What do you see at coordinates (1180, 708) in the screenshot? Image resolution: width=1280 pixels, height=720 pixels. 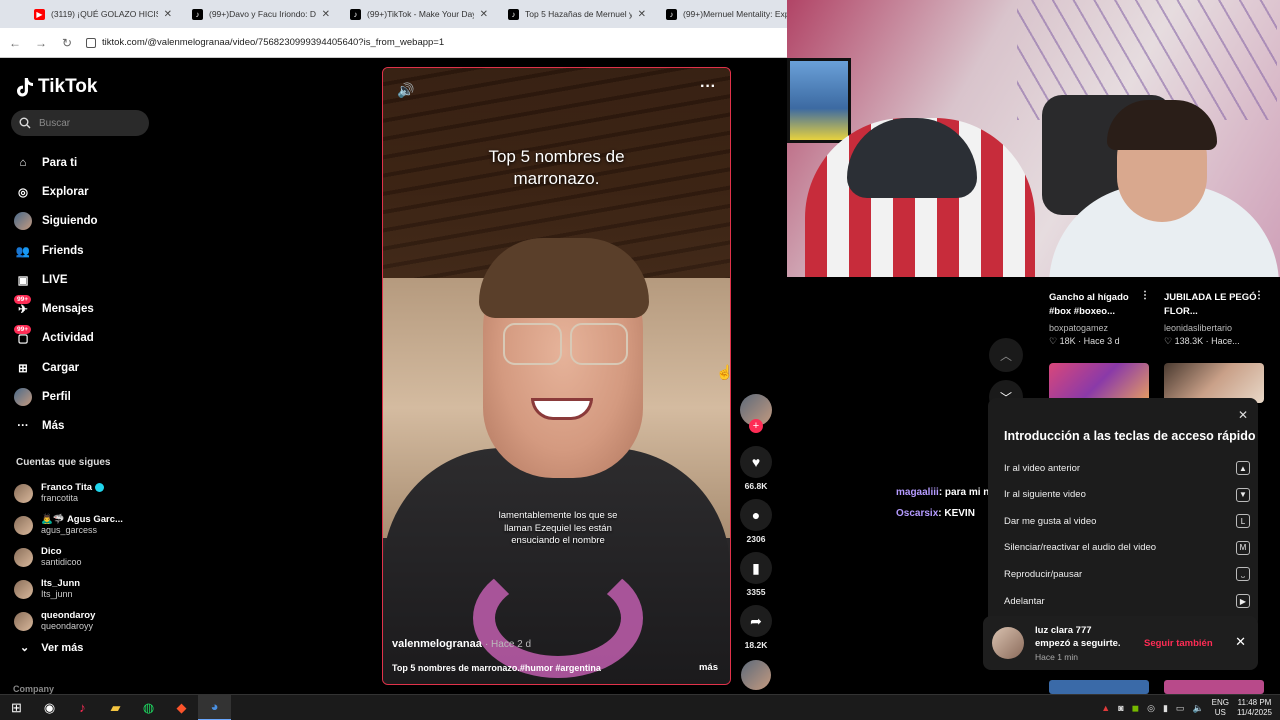 I see `network-icon: ▭` at bounding box center [1180, 708].